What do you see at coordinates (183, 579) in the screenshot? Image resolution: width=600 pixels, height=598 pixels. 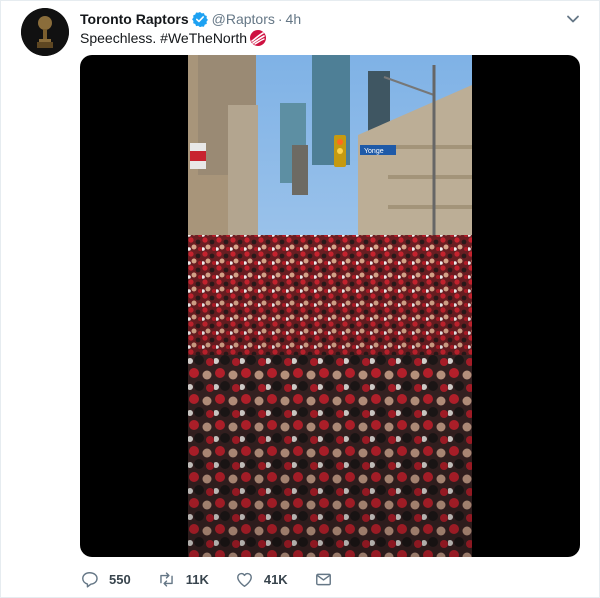 I see `retweet-button: 11K` at bounding box center [183, 579].